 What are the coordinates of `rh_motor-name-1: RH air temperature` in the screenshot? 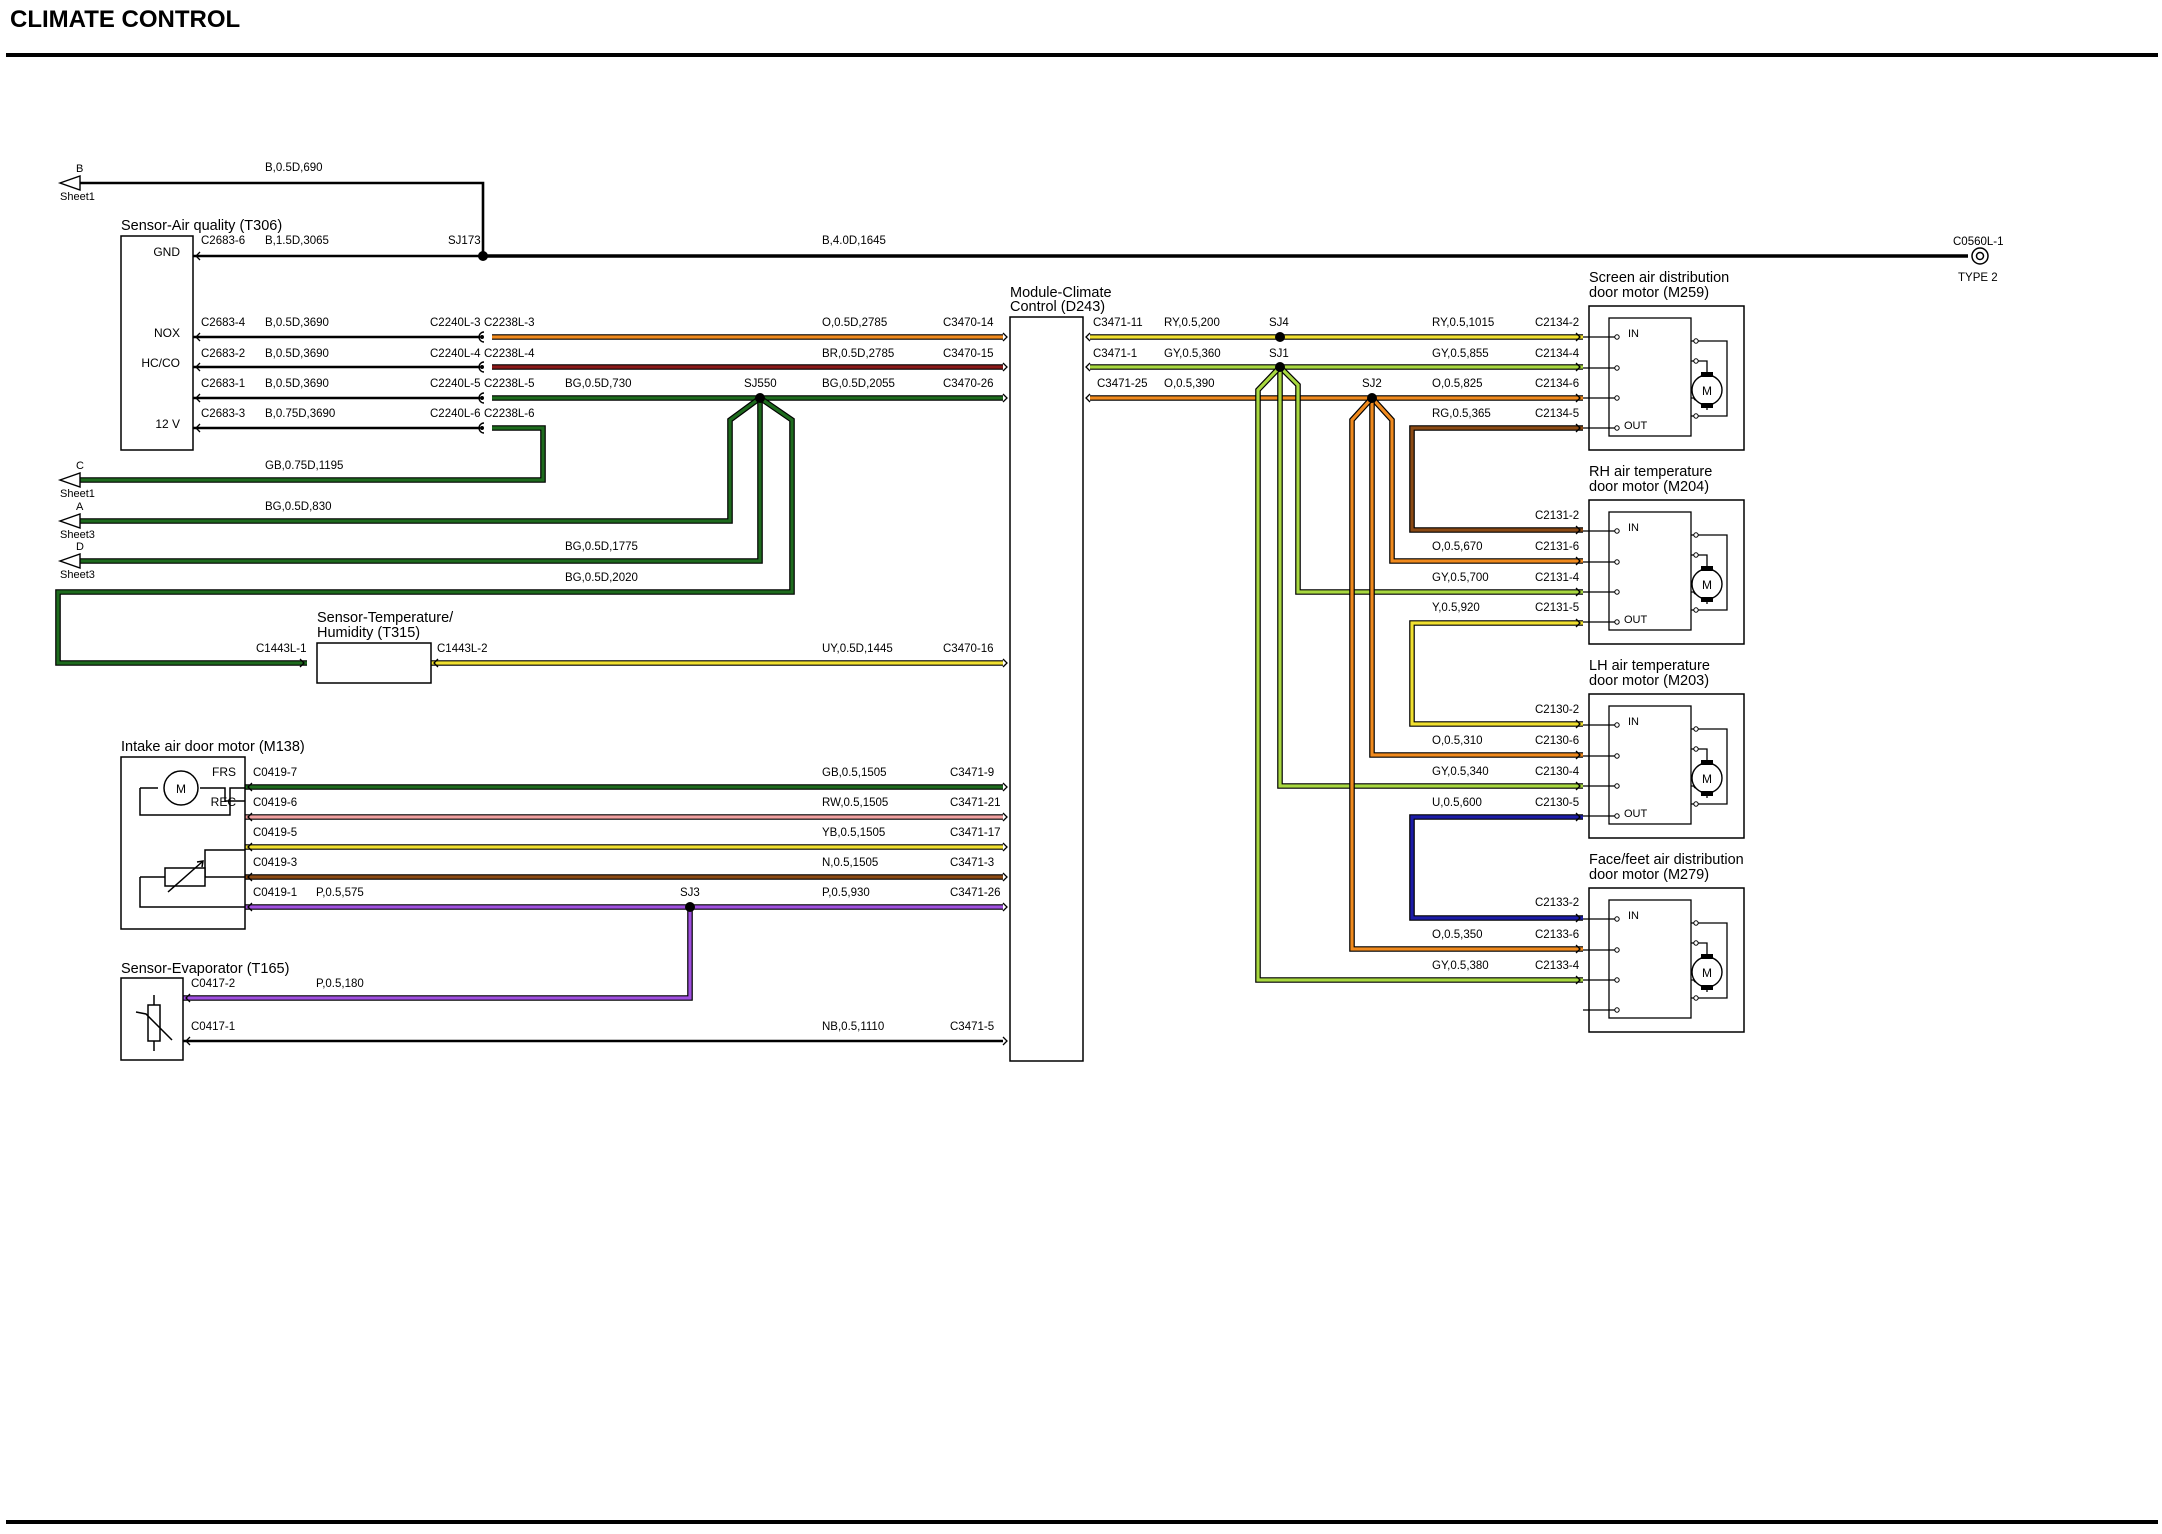 It's located at (1650, 472).